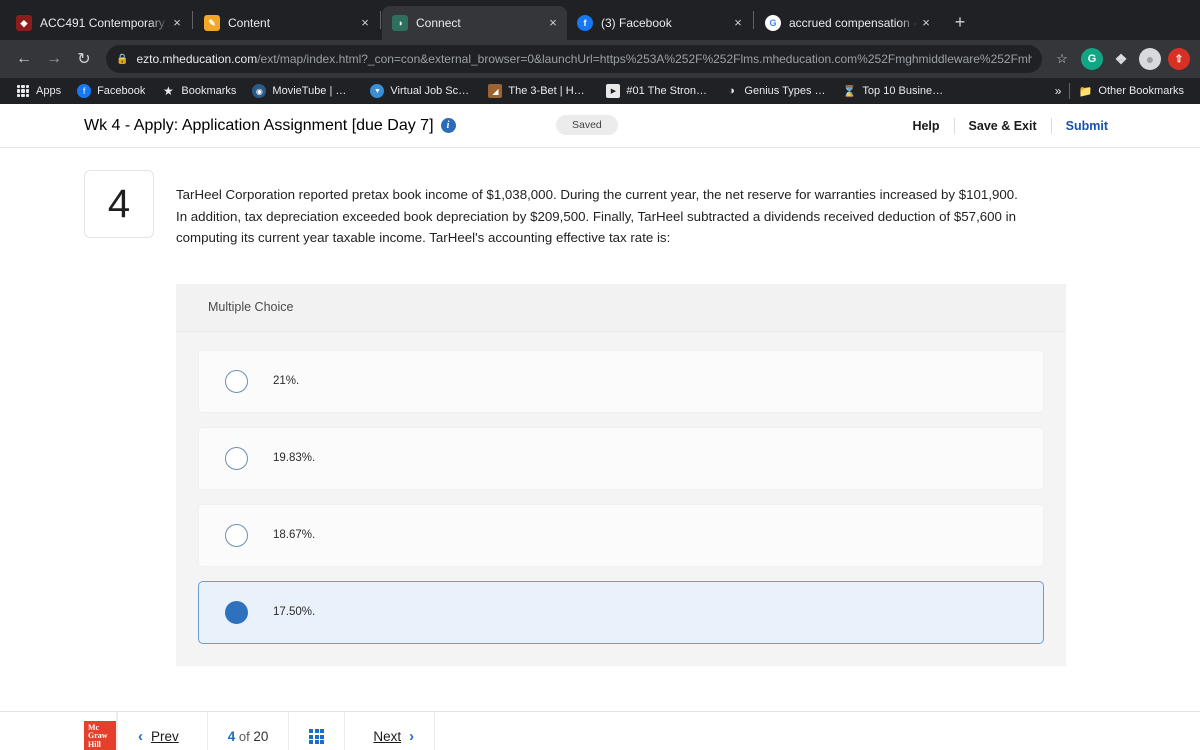  What do you see at coordinates (1121, 59) in the screenshot?
I see `extensions-puzzle-icon: ❖` at bounding box center [1121, 59].